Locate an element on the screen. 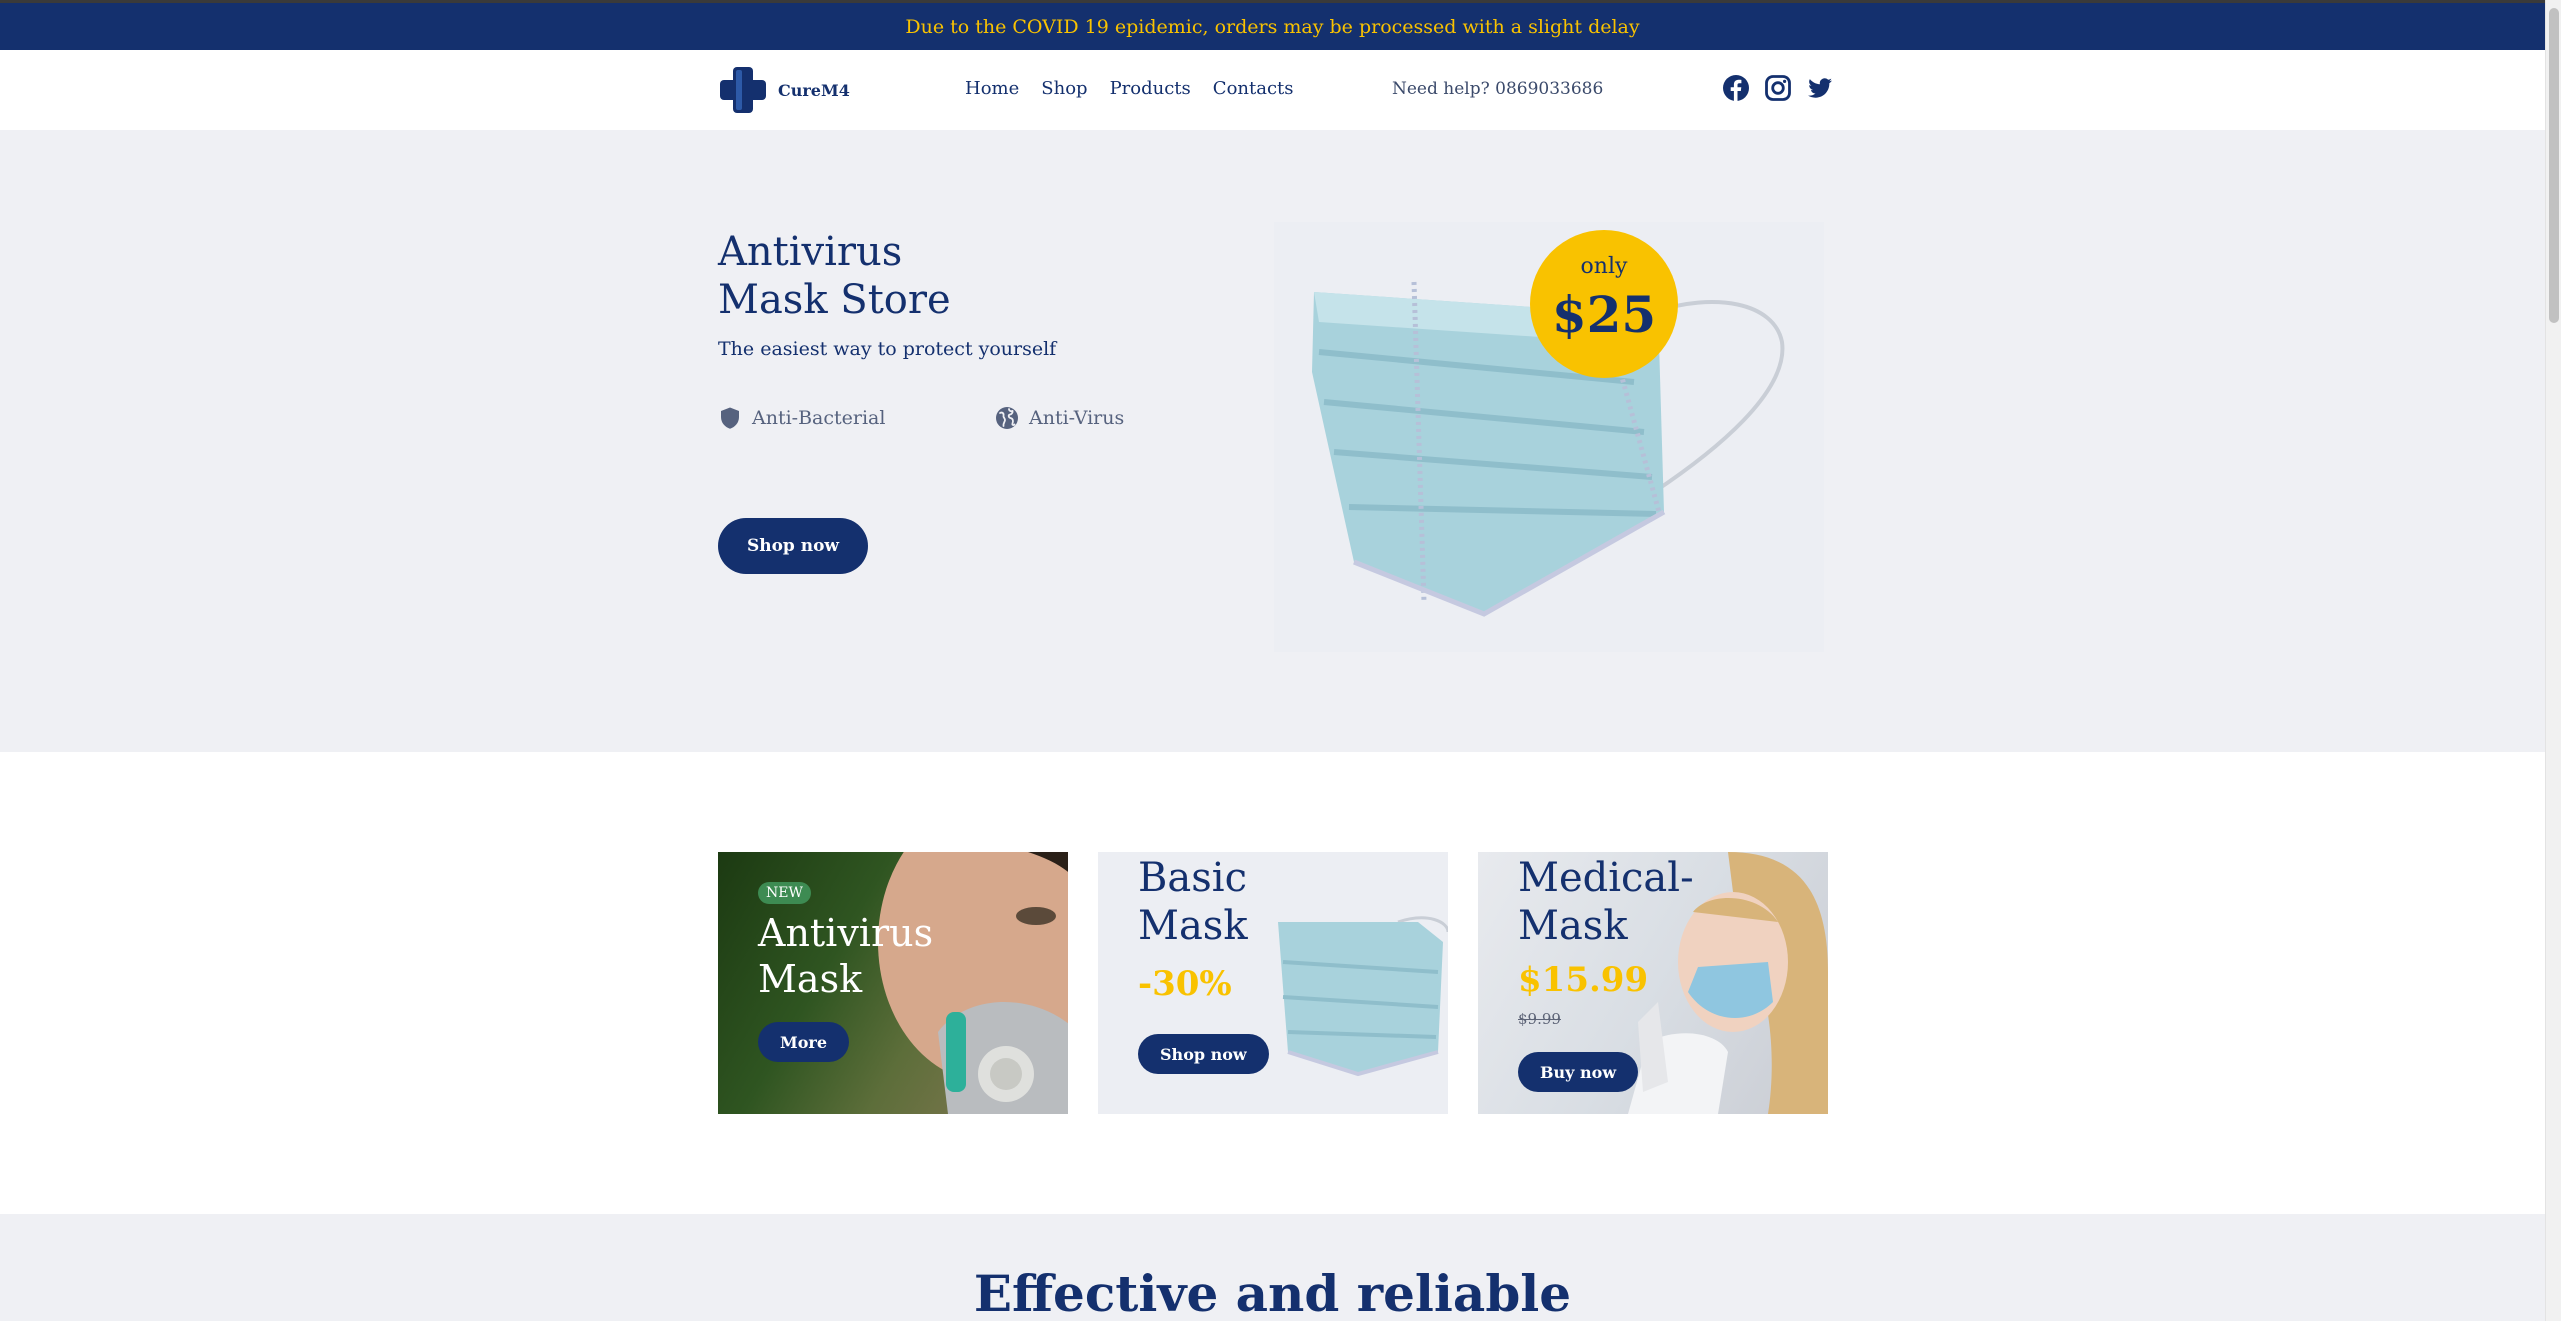  product-card-medical-mask: Medical- Mask $15.99 $9.99 Buy now is located at coordinates (1653, 983).